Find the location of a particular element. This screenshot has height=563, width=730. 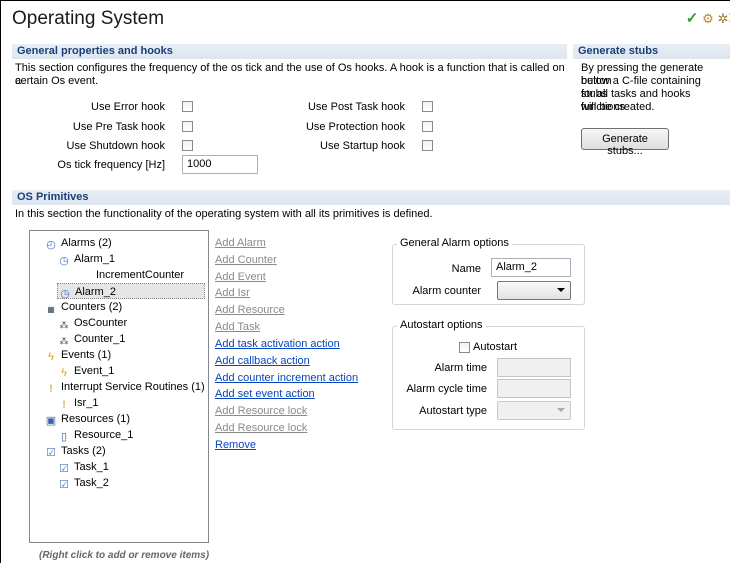

tree-item-isr-1: ! Isr_1 is located at coordinates (77, 403).